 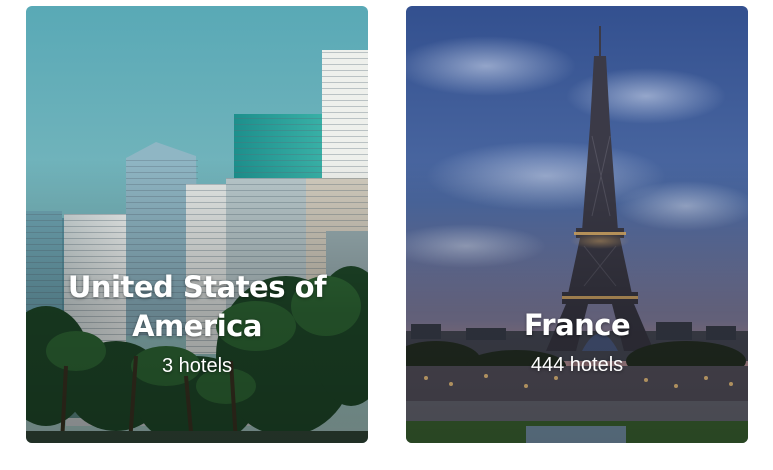 I want to click on destination-name: United States of America, so click(x=197, y=306).